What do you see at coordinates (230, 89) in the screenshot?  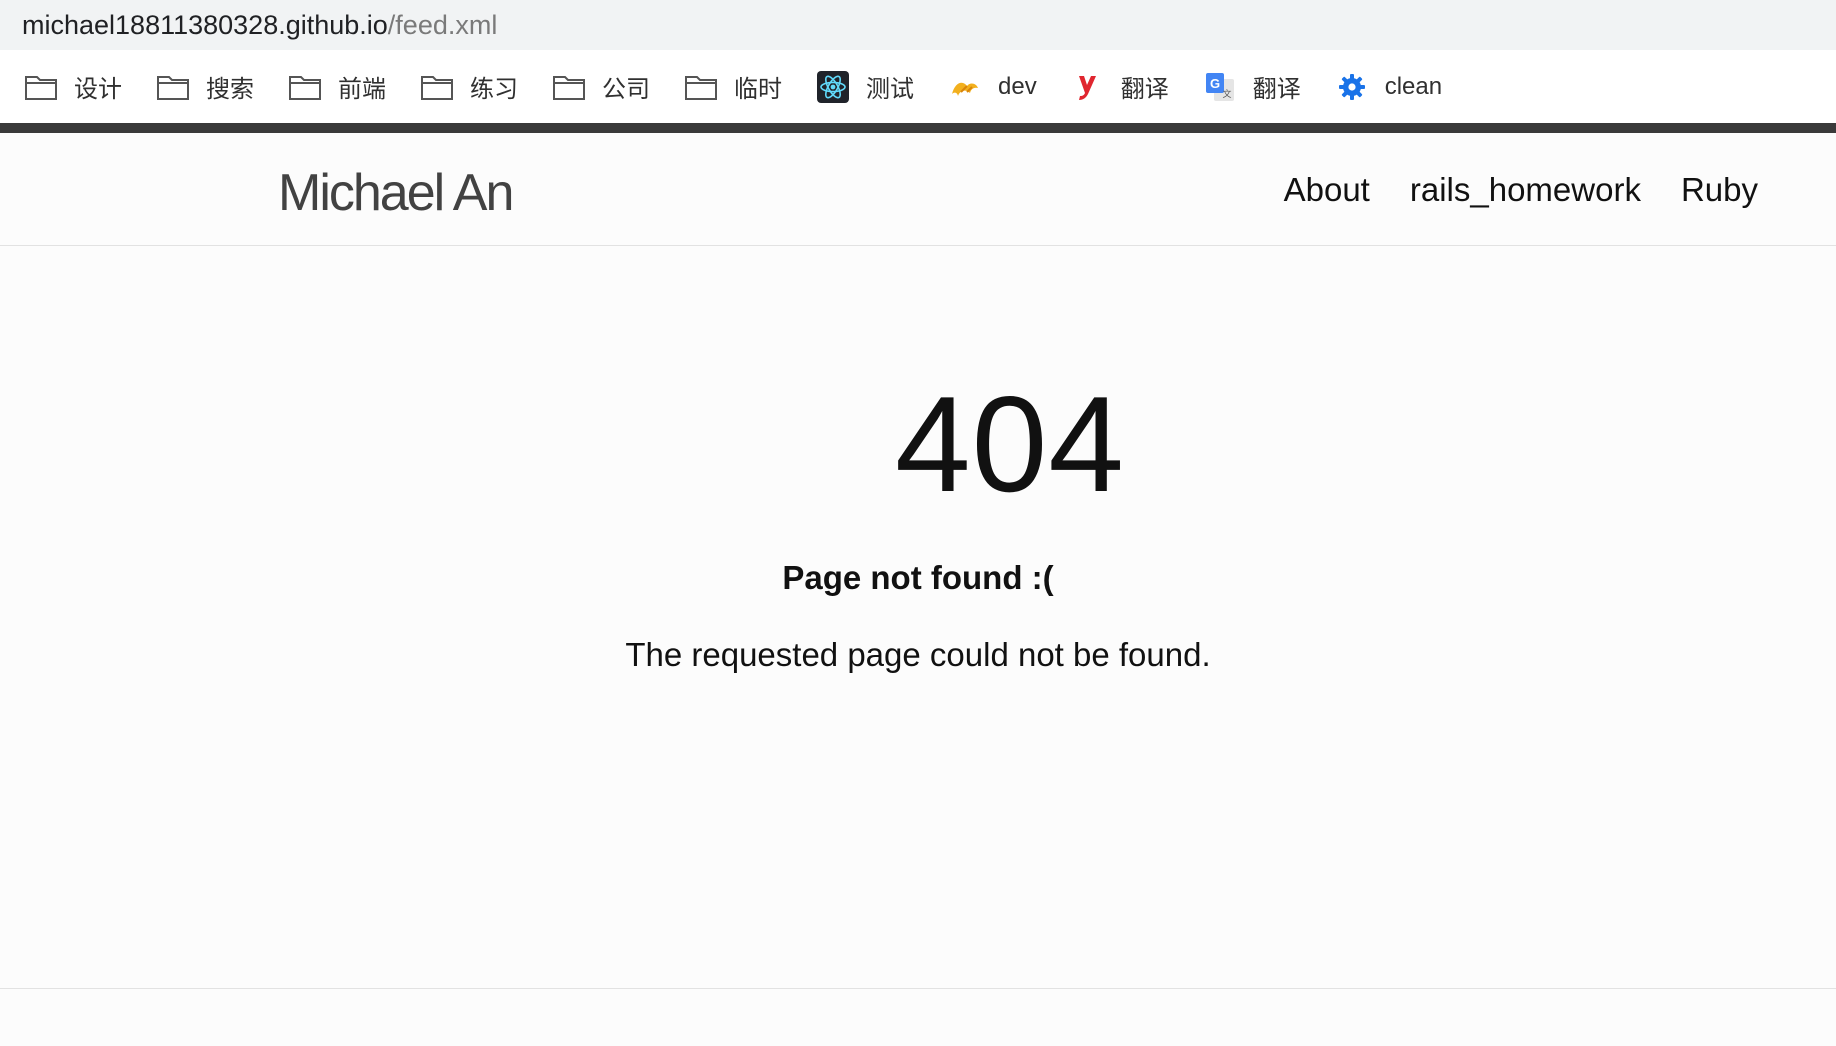 I see `bookmark-label: 搜索` at bounding box center [230, 89].